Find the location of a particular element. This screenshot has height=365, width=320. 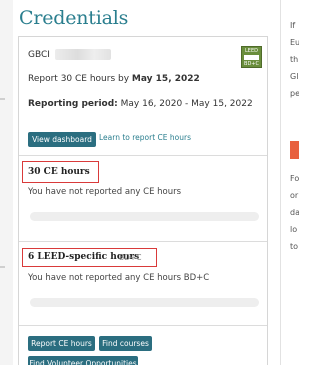

leed-hours-status: You have not reported any CE hours BD+C is located at coordinates (119, 278).